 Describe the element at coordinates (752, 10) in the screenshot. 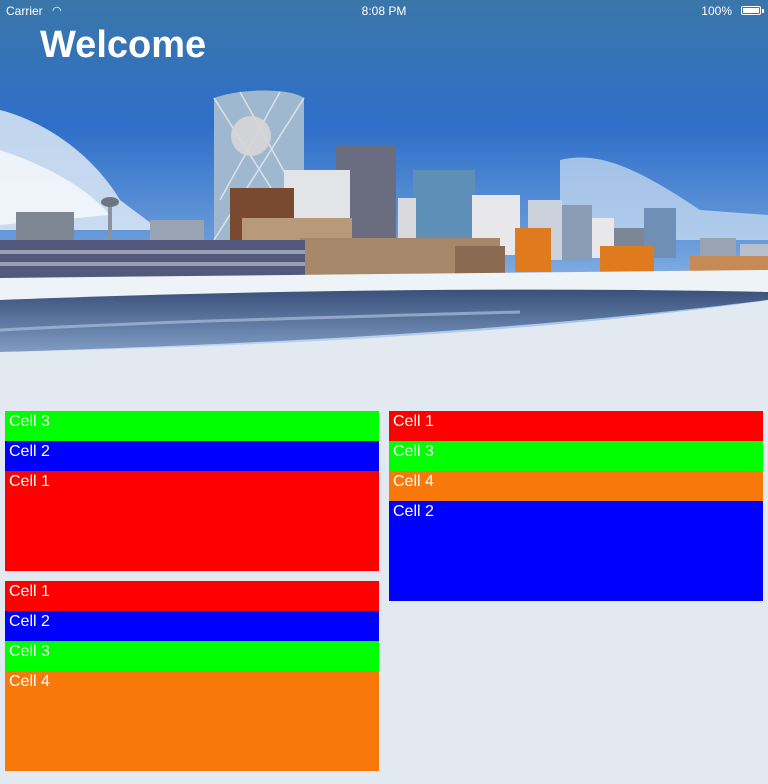

I see `battery-icon` at that location.